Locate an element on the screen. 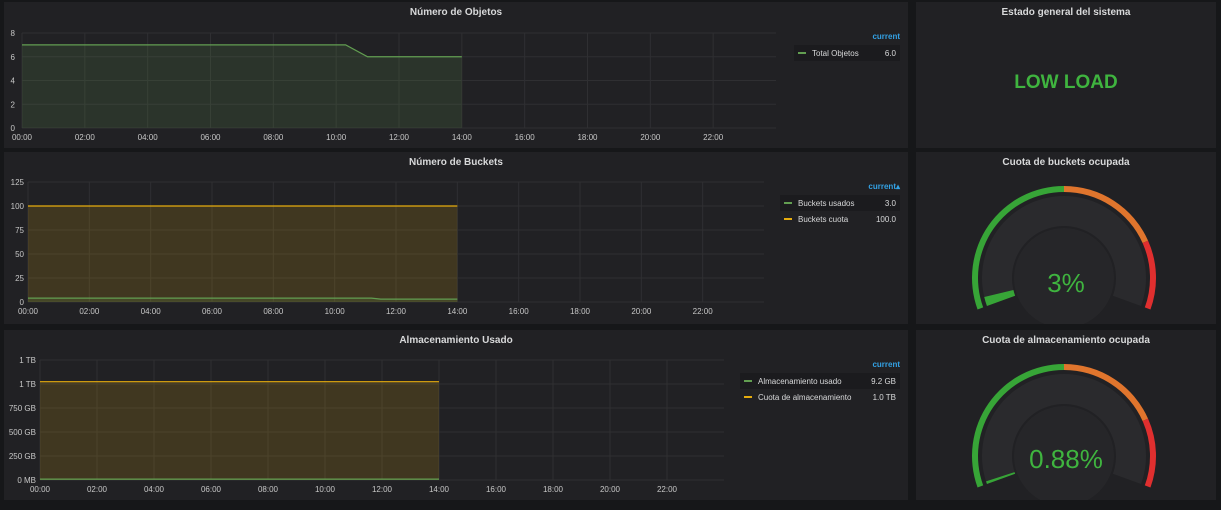 The width and height of the screenshot is (1221, 510). legend-value: 6.0 is located at coordinates (890, 53).